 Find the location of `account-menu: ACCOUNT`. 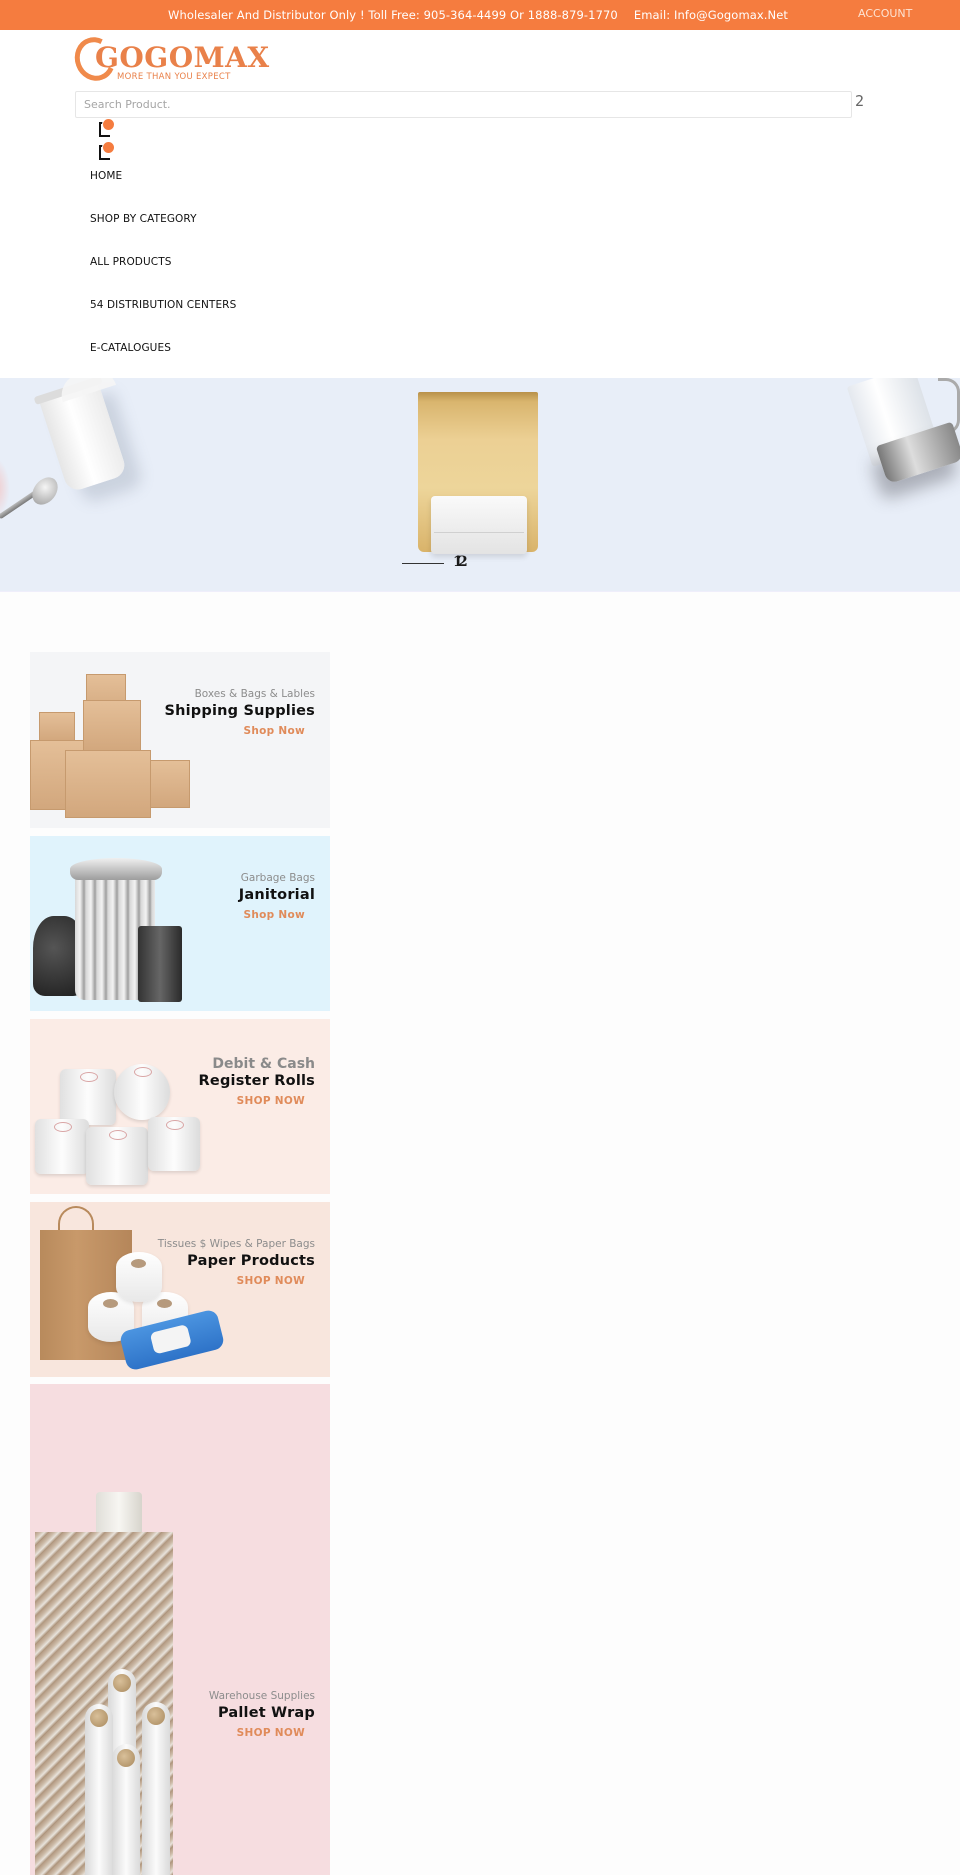

account-menu: ACCOUNT is located at coordinates (885, 13).